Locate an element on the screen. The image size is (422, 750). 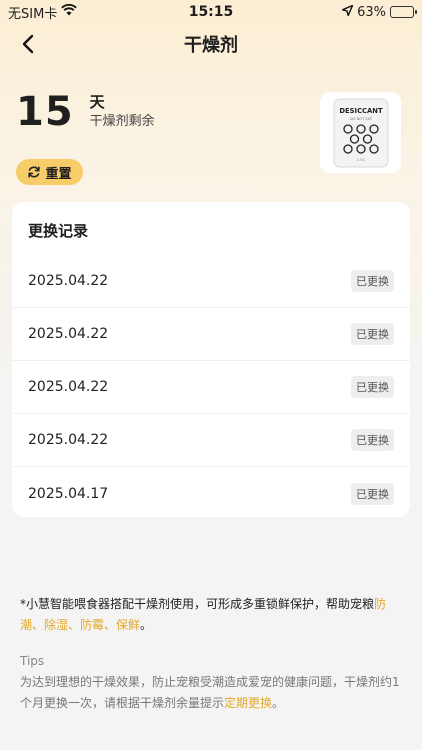
product-image: DESICCANT DO NOT EAT 2.5G is located at coordinates (360, 132).